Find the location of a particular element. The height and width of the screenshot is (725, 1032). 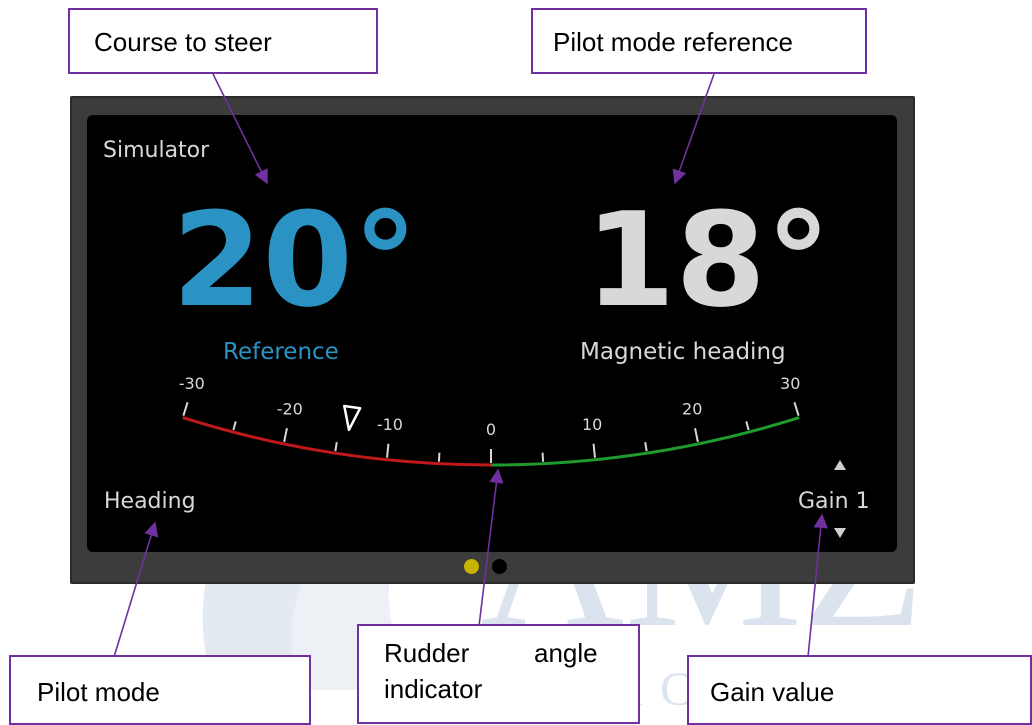

page-indicator-dot is located at coordinates (499, 566).